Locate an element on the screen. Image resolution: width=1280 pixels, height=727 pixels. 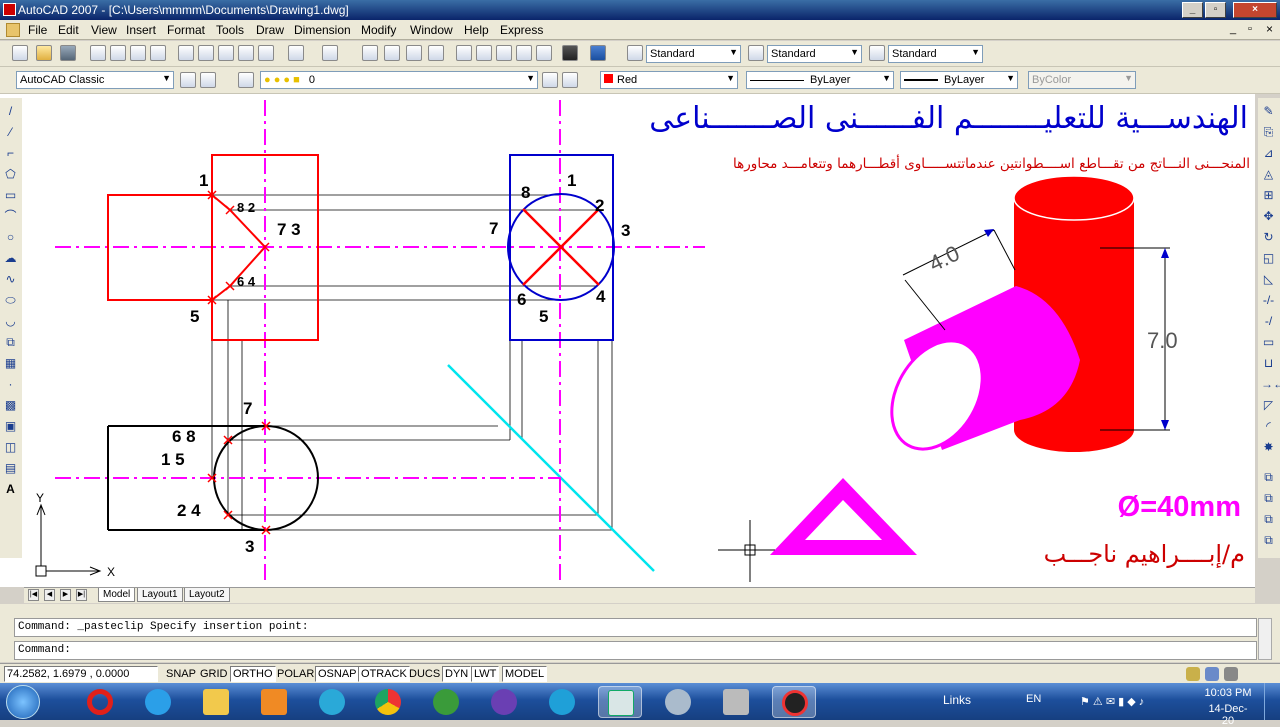
break-icon: ⊔ is located at coordinates (1268, 363).